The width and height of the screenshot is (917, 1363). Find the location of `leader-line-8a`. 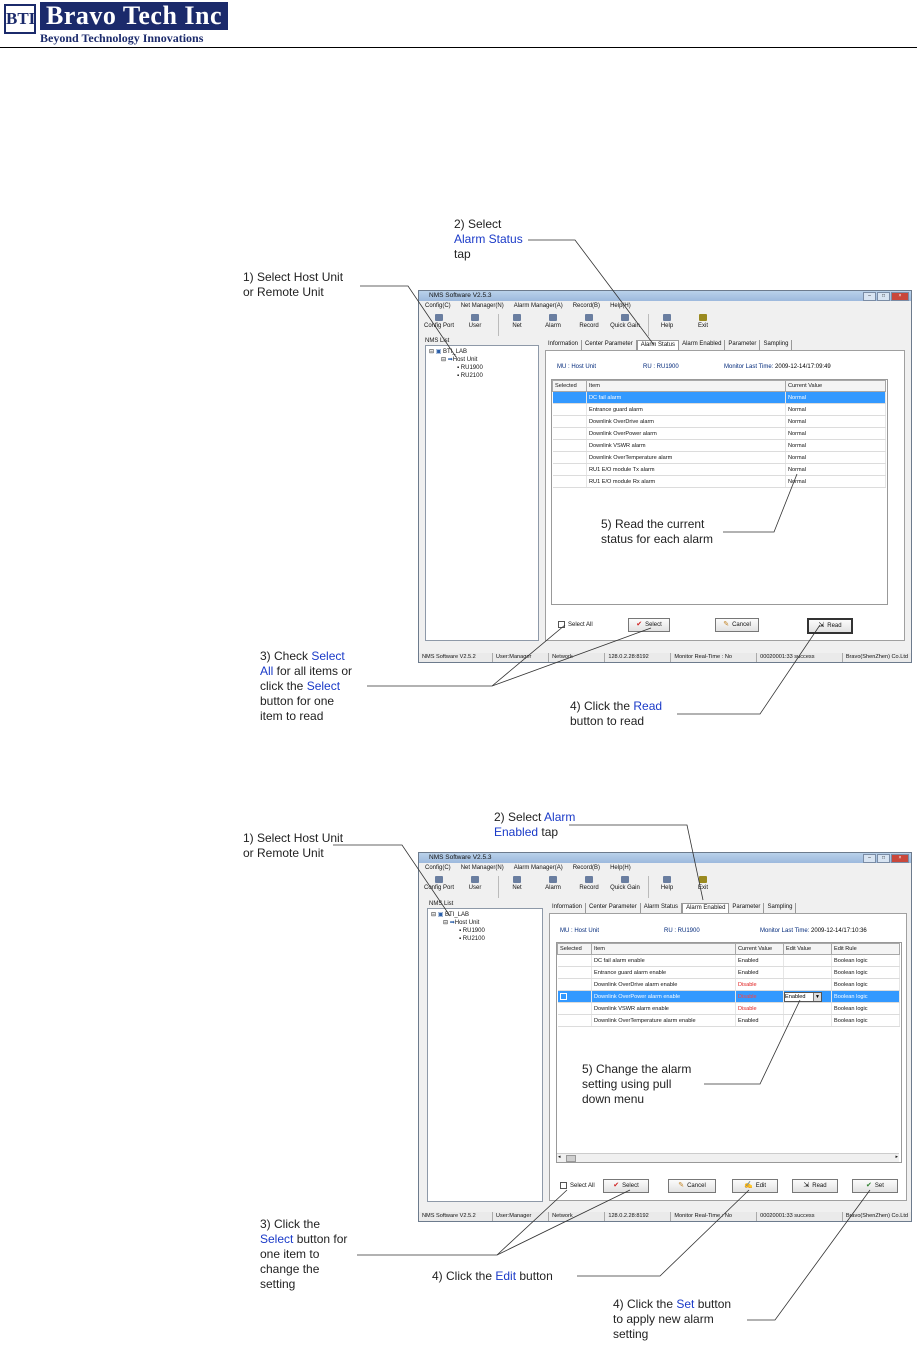

leader-line-8a is located at coordinates (462, 1222).